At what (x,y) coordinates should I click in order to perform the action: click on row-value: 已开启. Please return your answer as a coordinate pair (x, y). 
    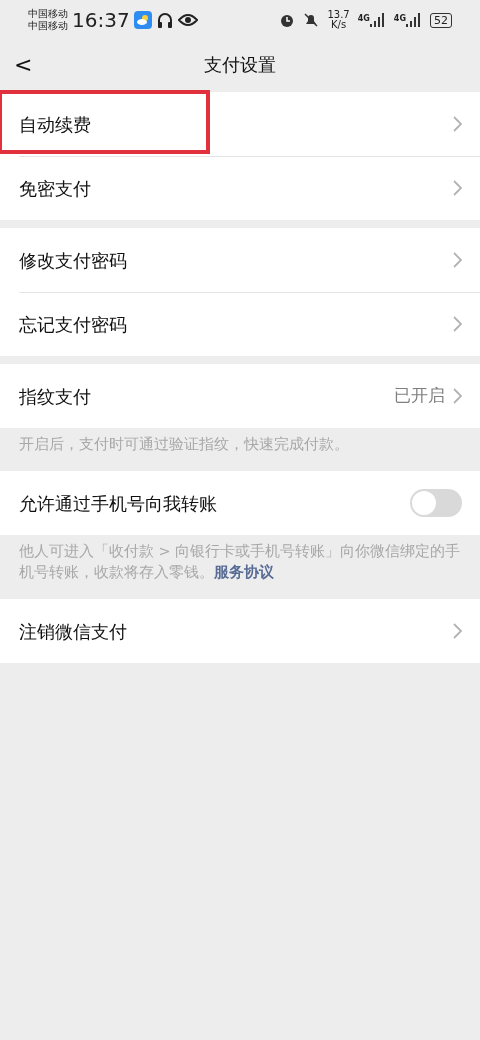
    Looking at the image, I should click on (419, 396).